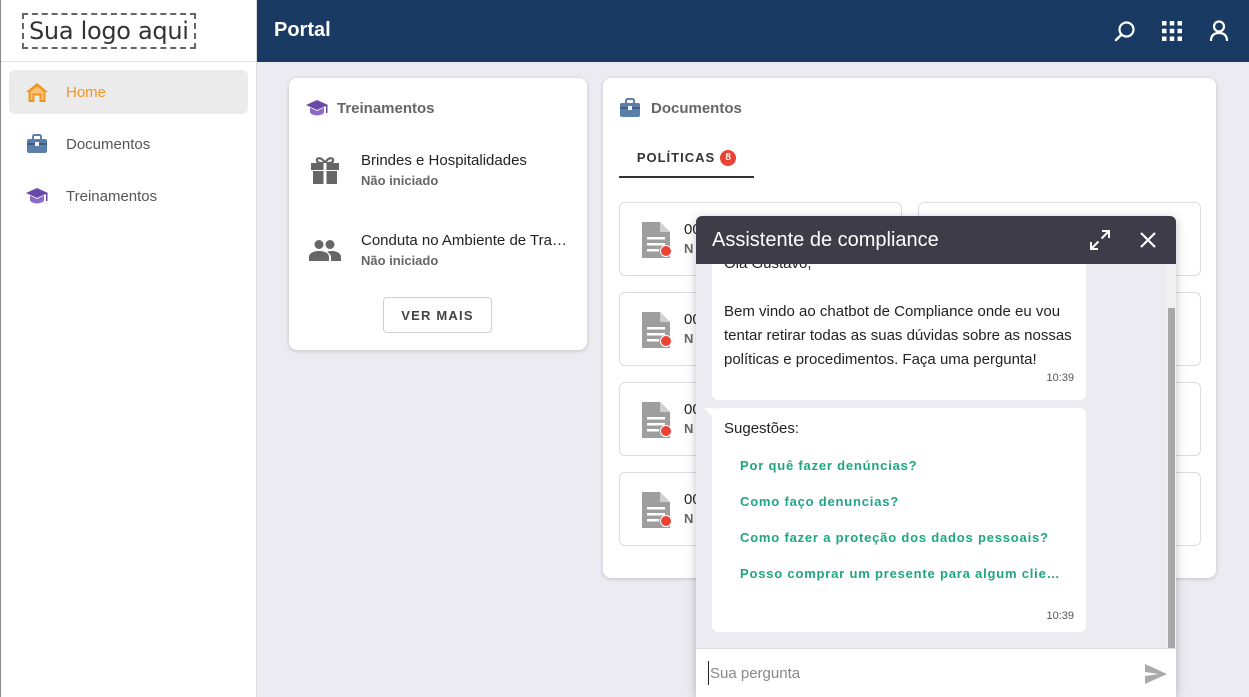 This screenshot has width=1249, height=697. What do you see at coordinates (1172, 31) in the screenshot?
I see `apps-grid-icon` at bounding box center [1172, 31].